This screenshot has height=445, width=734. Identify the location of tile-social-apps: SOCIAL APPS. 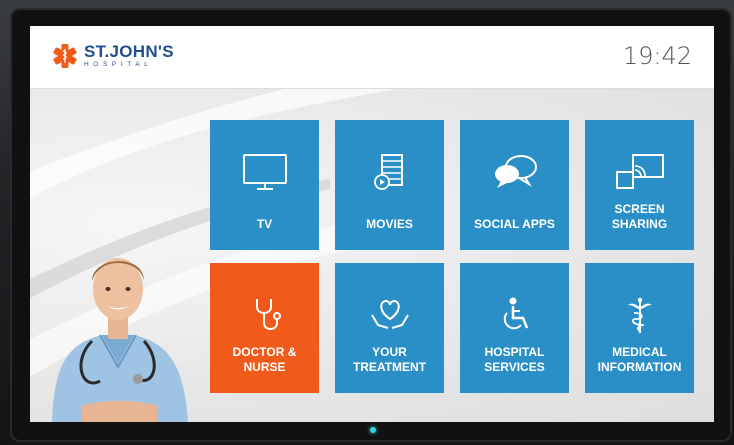
(514, 185).